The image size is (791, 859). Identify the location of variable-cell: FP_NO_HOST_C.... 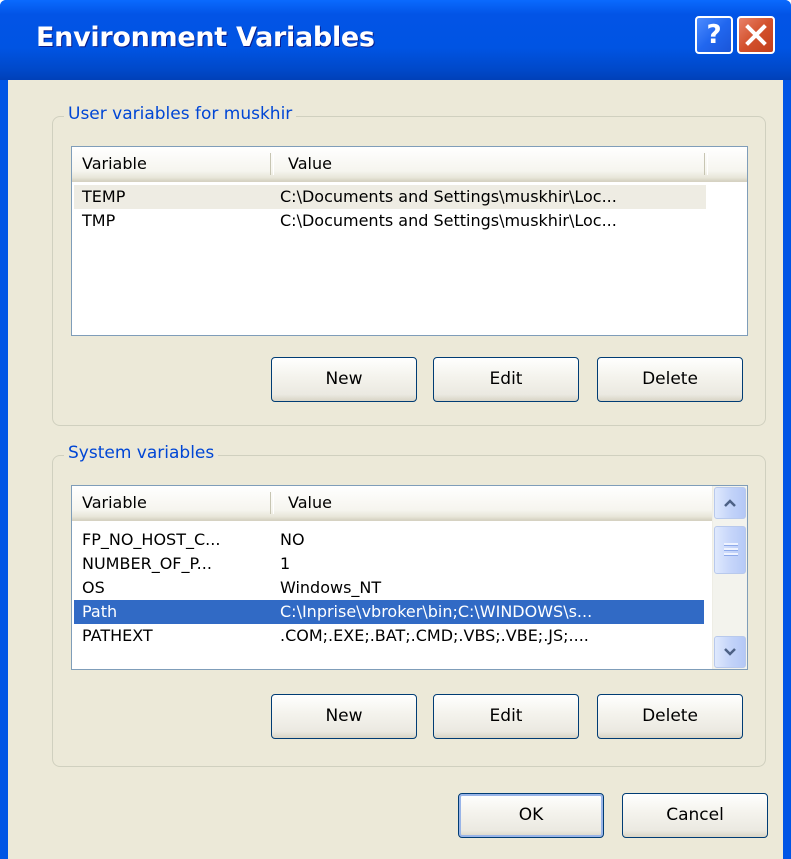
(151, 539).